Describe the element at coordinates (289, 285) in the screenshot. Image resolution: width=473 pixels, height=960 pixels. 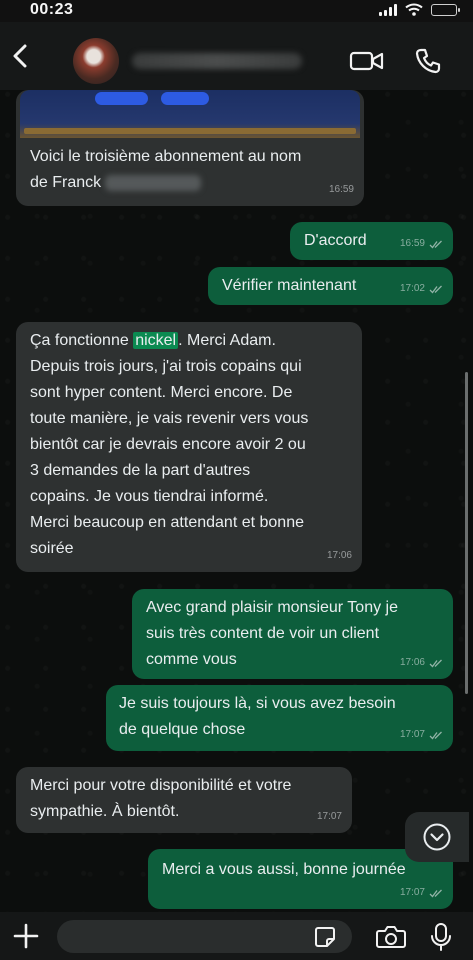
I see `message-text: Vérifier maintenant` at that location.